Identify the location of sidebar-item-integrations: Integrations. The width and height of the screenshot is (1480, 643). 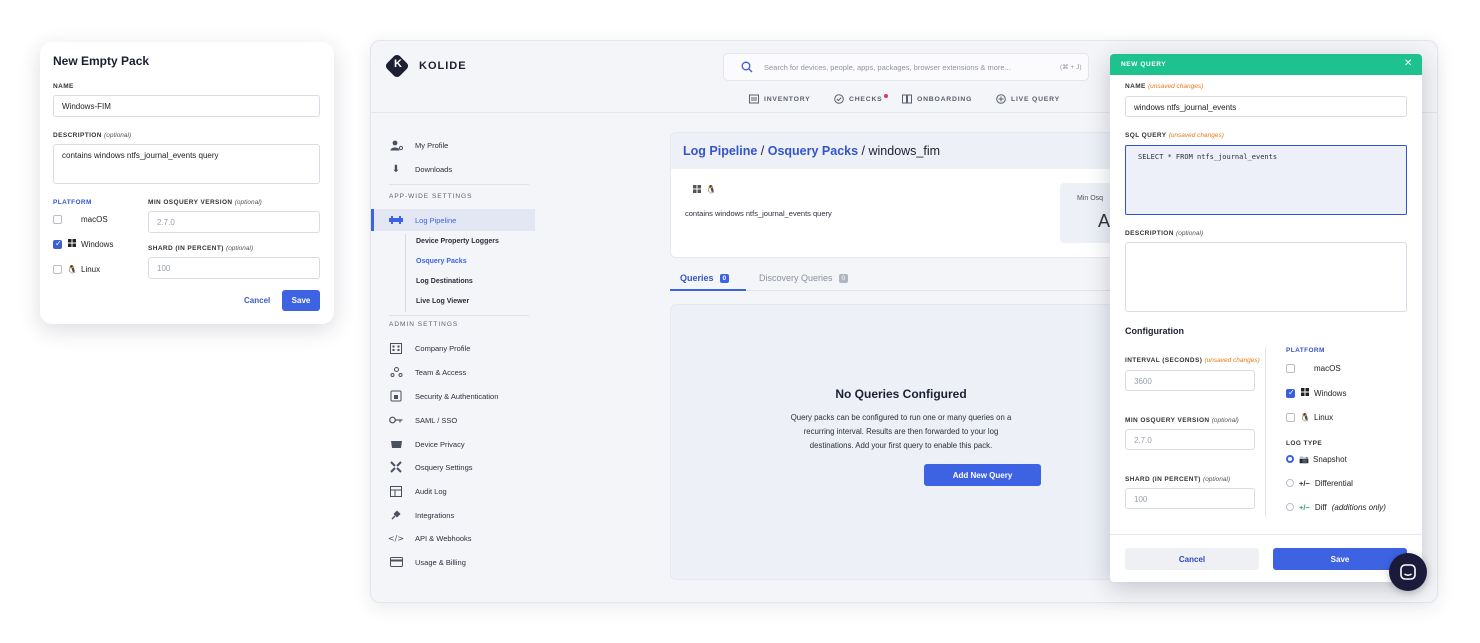
(421, 515).